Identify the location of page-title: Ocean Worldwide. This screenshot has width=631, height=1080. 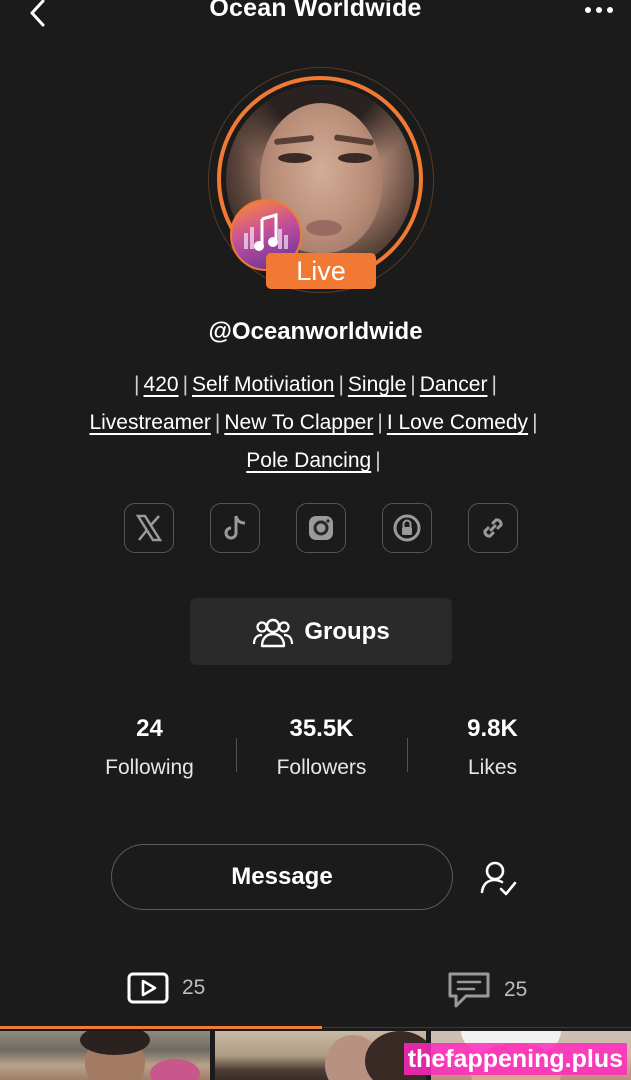
(315, 11).